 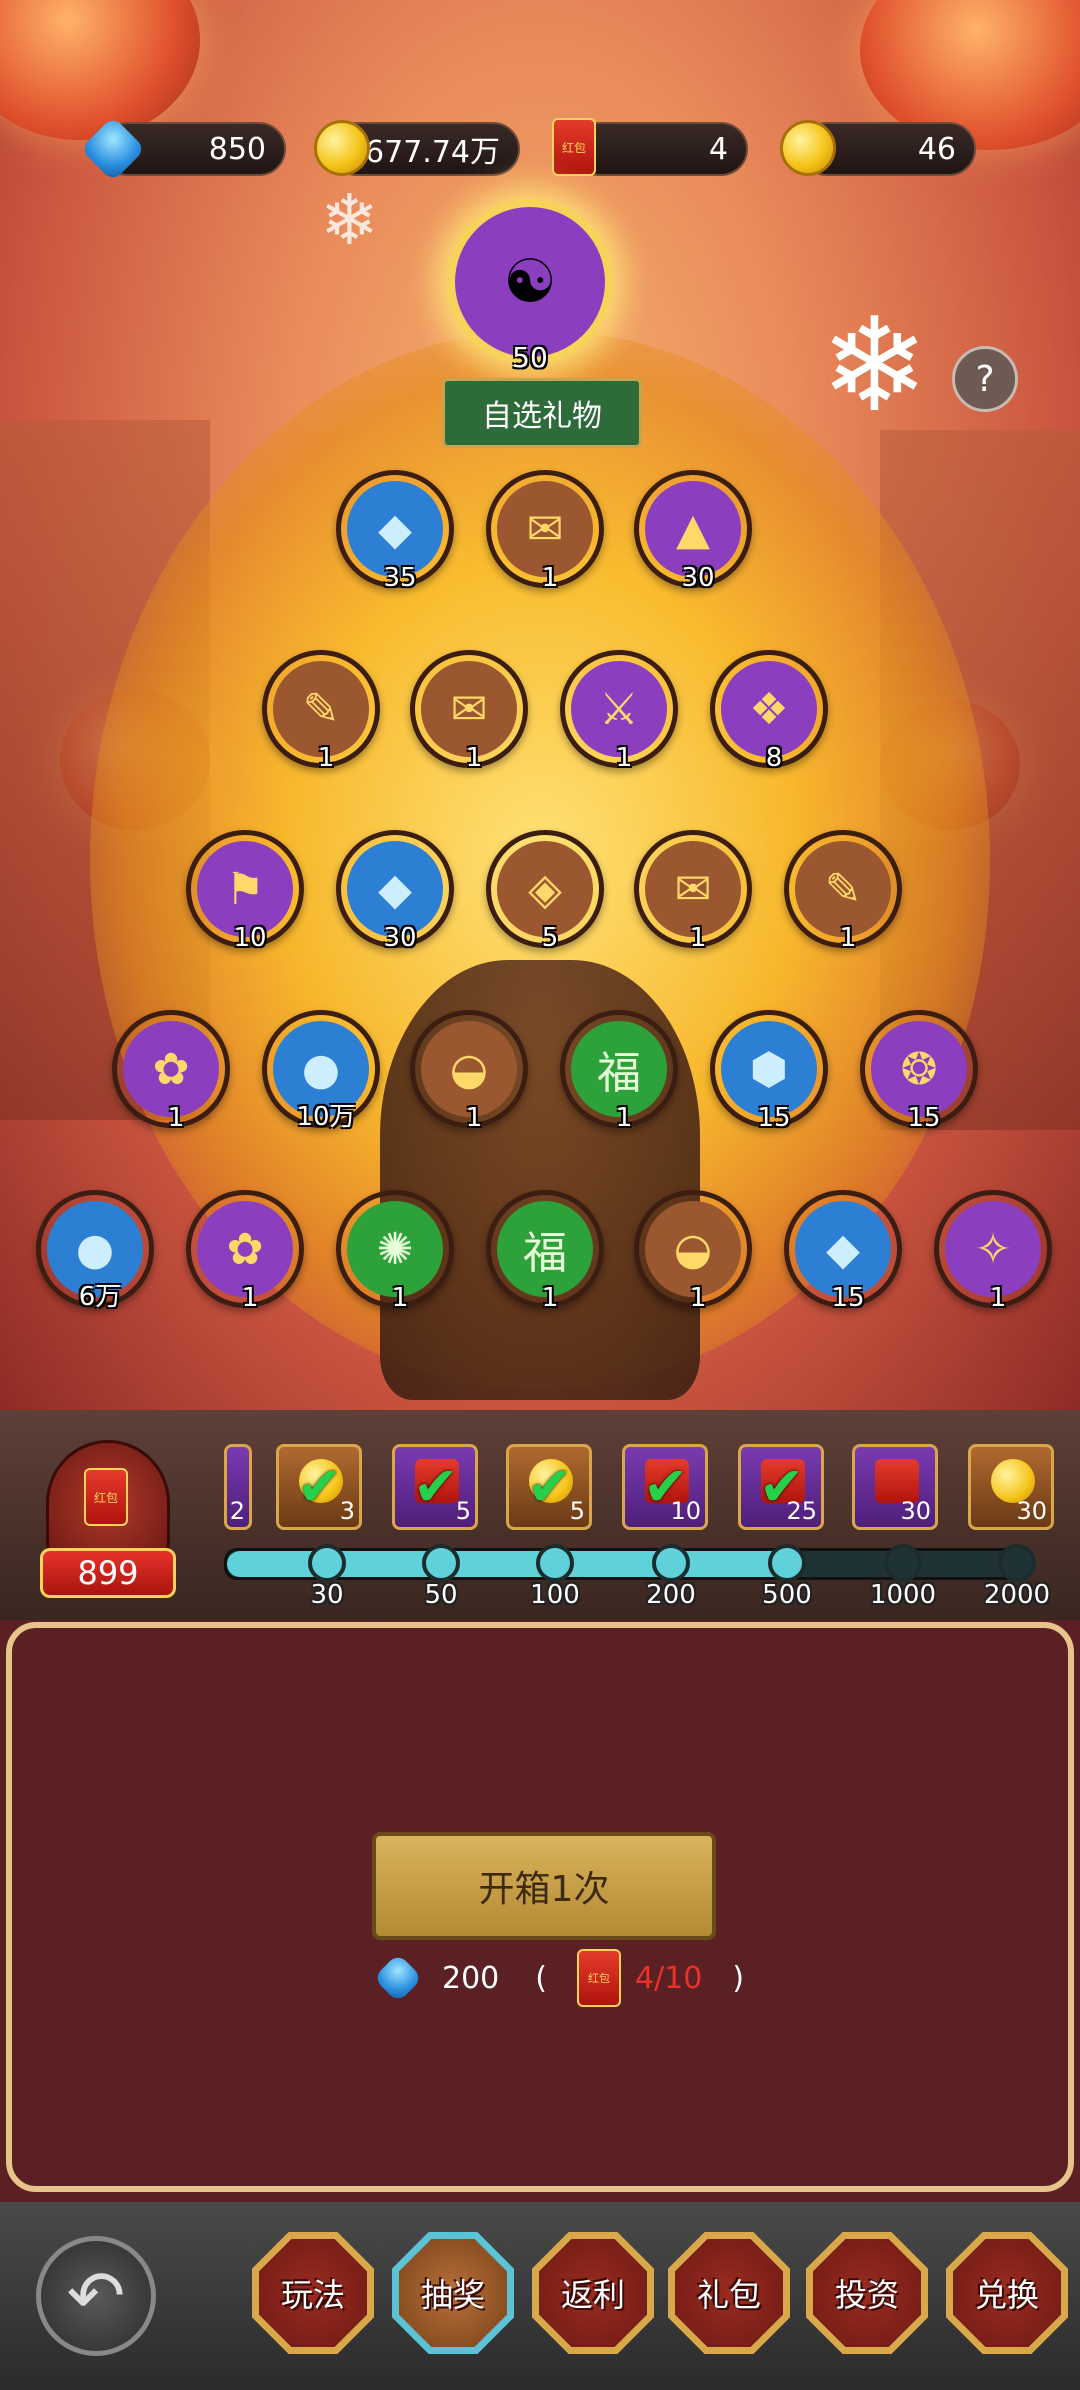 What do you see at coordinates (936, 149) in the screenshot?
I see `ingot-count: 46` at bounding box center [936, 149].